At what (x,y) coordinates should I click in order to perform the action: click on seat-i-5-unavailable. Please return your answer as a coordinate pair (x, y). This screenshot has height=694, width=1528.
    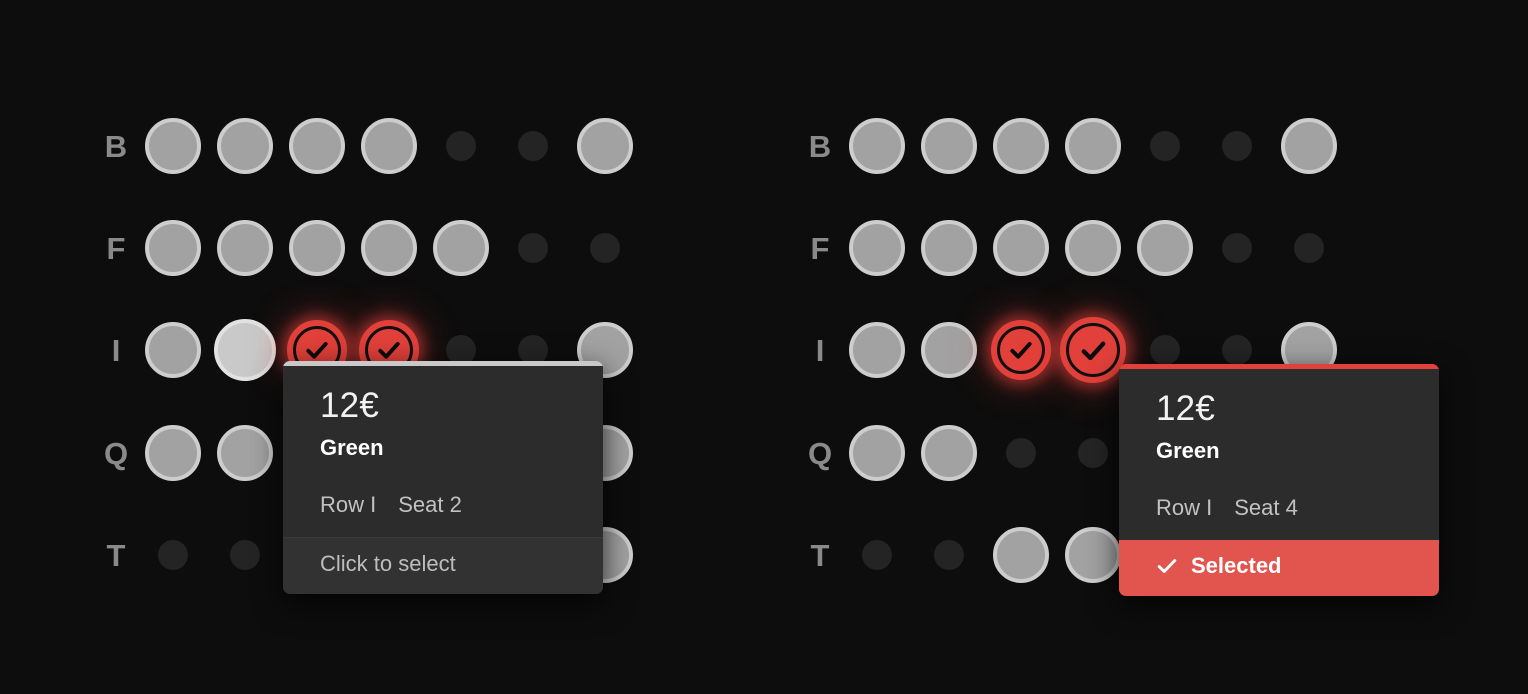
    Looking at the image, I should click on (1165, 350).